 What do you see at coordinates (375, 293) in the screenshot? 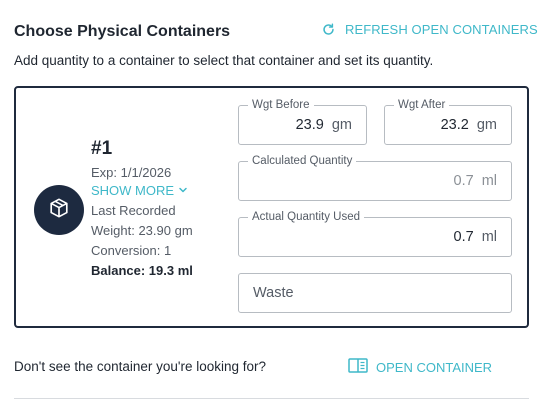
I see `waste-field: Waste` at bounding box center [375, 293].